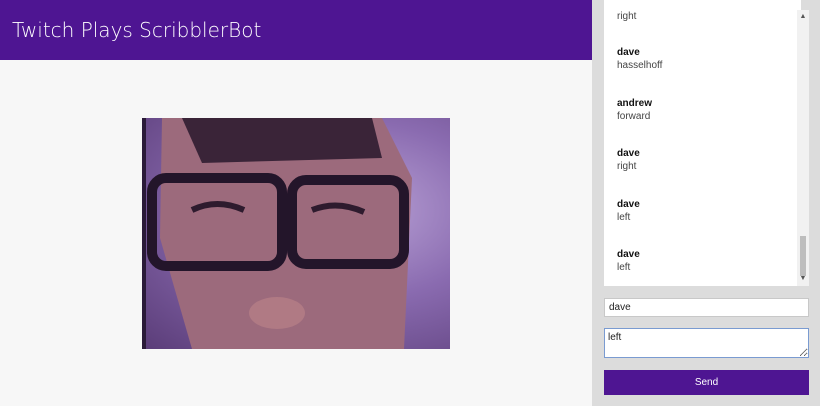 The height and width of the screenshot is (406, 820). What do you see at coordinates (635, 103) in the screenshot?
I see `chat-message-user: andrew` at bounding box center [635, 103].